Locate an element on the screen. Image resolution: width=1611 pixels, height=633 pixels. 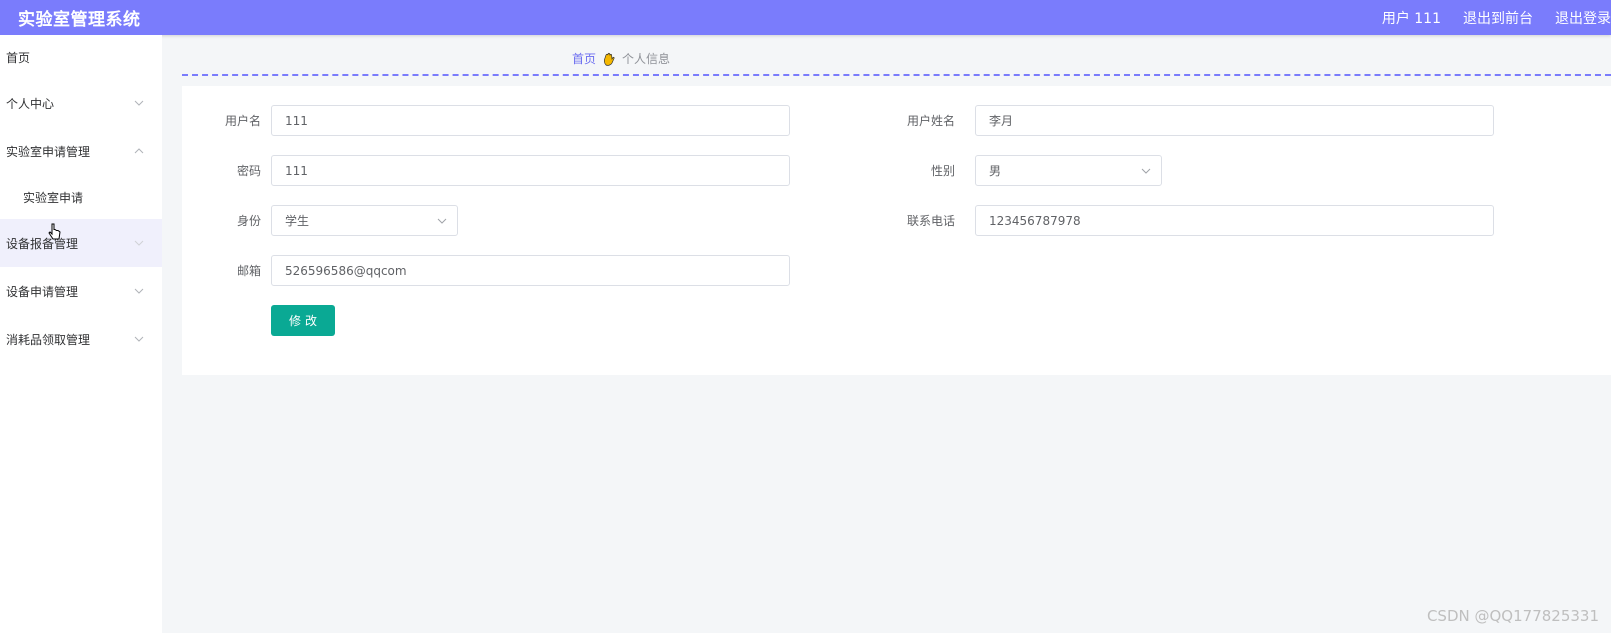
sidebar-item-label: 消耗品领取管理 is located at coordinates (48, 339).